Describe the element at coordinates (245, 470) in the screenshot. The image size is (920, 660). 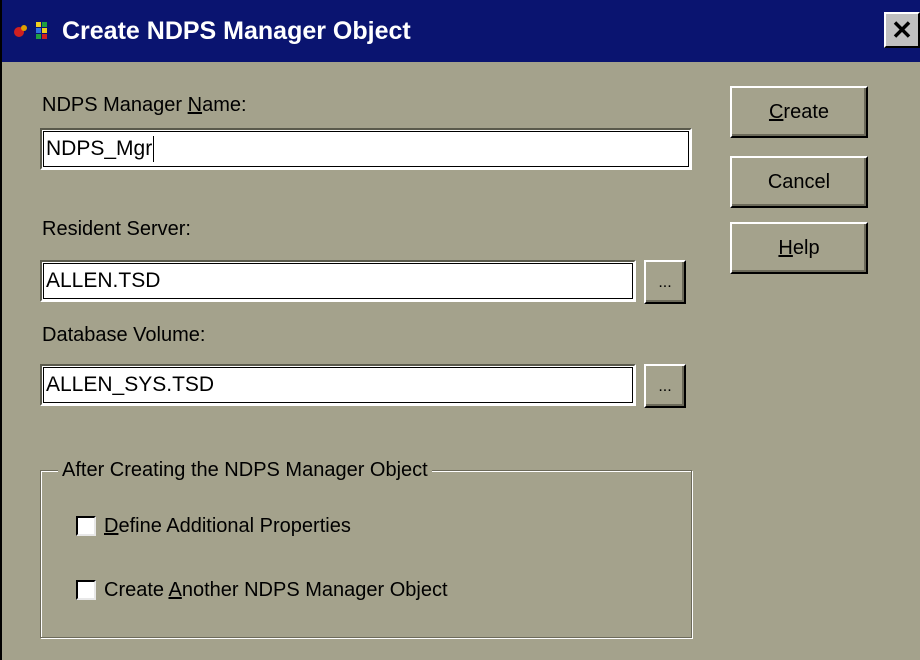
I see `after-create-legend: After Creating the NDPS Manager Object` at that location.